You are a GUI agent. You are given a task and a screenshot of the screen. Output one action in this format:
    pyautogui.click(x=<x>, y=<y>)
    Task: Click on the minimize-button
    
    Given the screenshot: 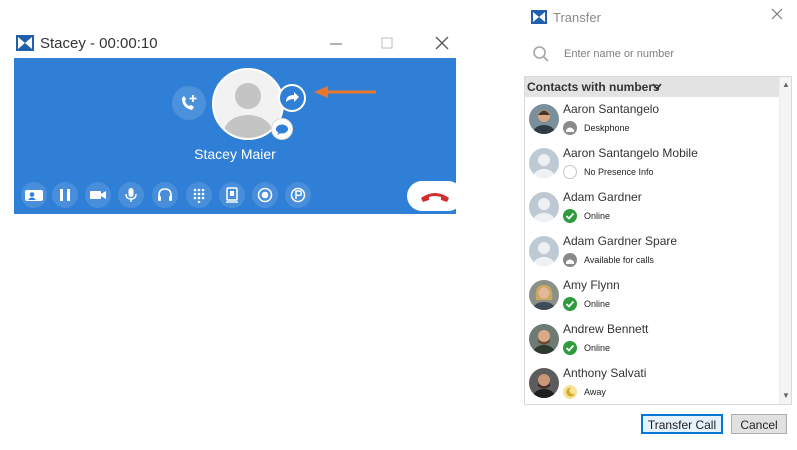 What is the action you would take?
    pyautogui.click(x=336, y=43)
    